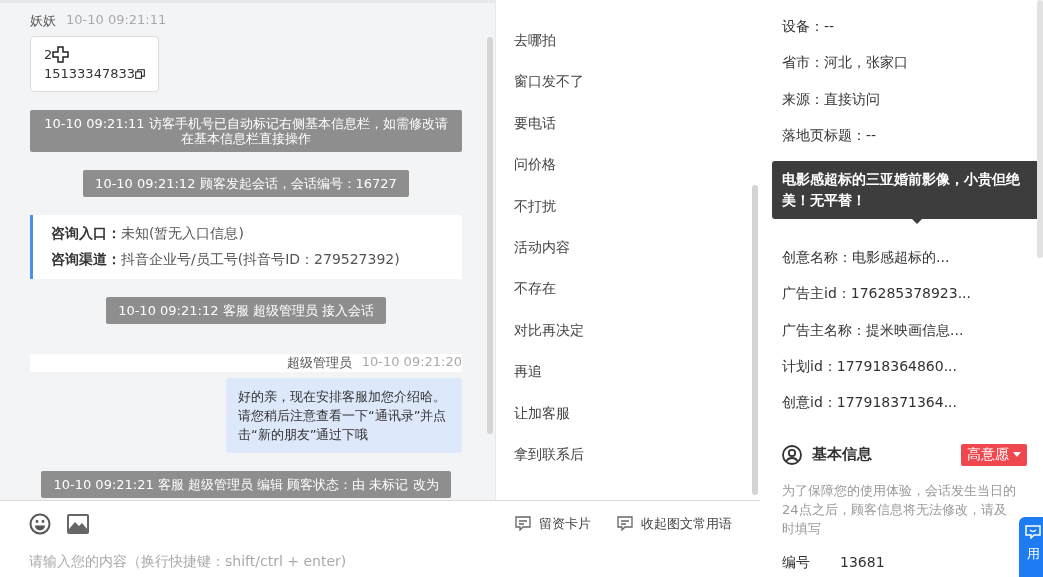  Describe the element at coordinates (140, 73) in the screenshot. I see `copy-icon` at that location.